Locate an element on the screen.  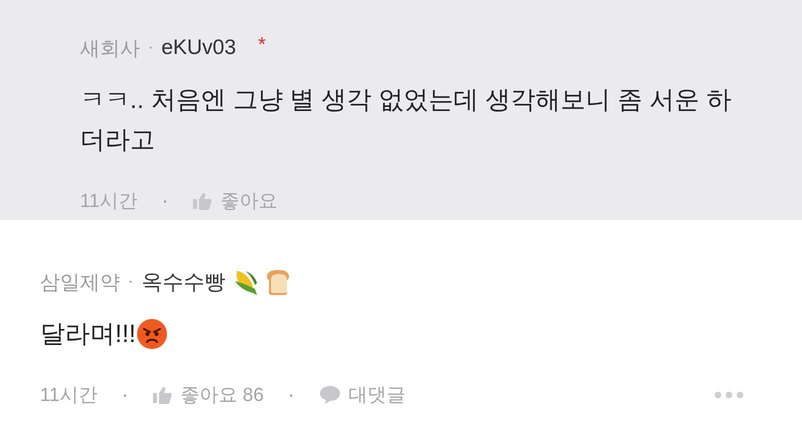
angry-face-icon is located at coordinates (152, 334).